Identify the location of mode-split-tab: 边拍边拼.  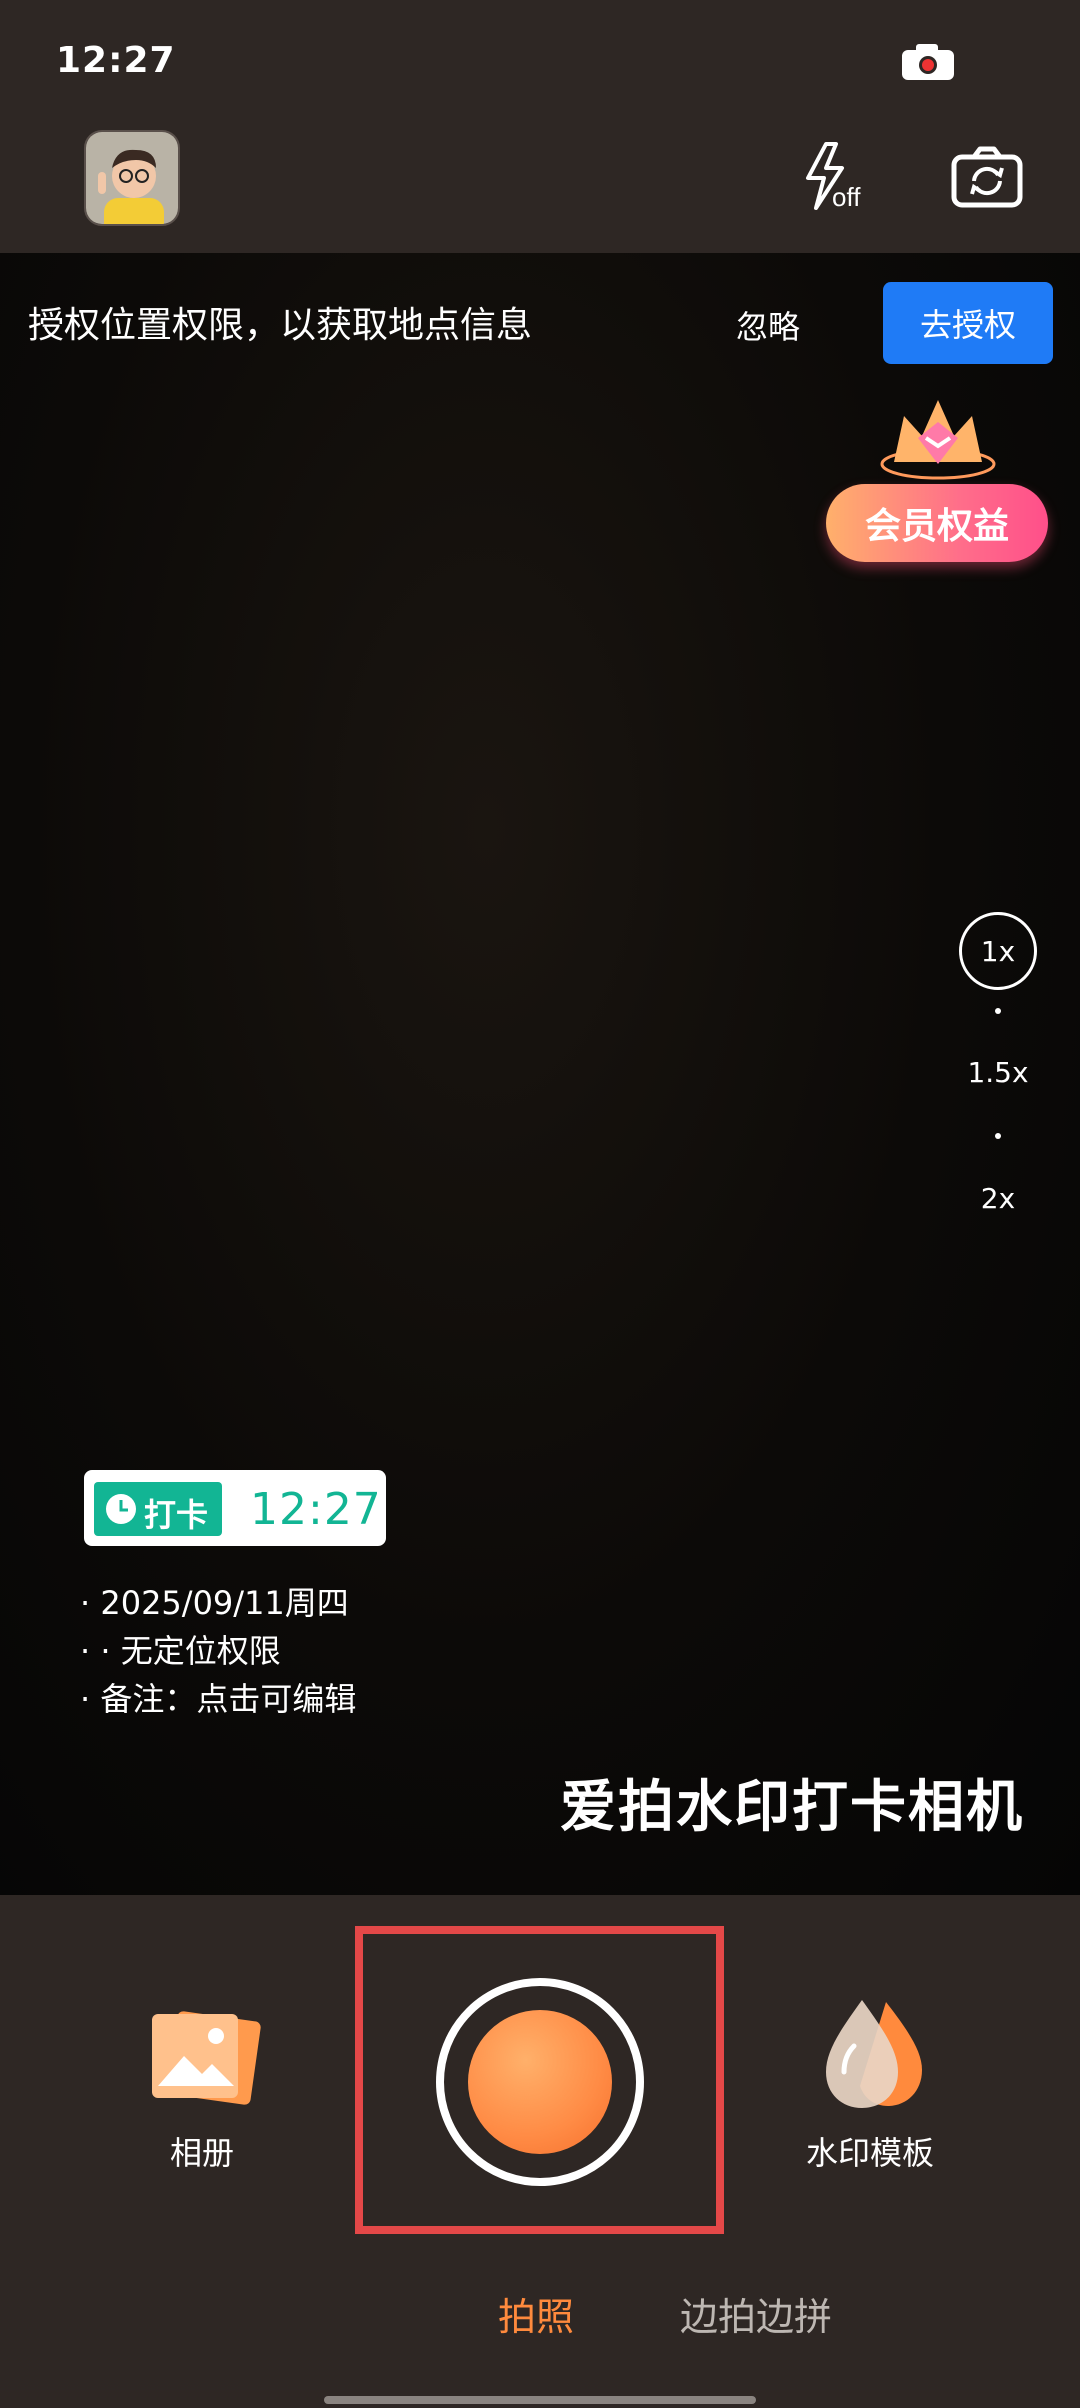
(756, 2313).